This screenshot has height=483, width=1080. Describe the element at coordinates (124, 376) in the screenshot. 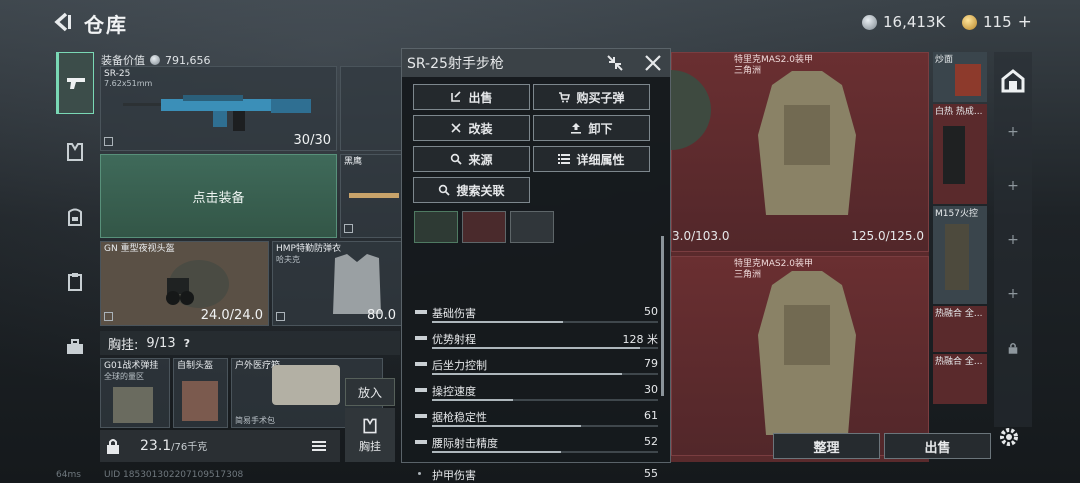

I see `item-sub: 全球的量区` at that location.